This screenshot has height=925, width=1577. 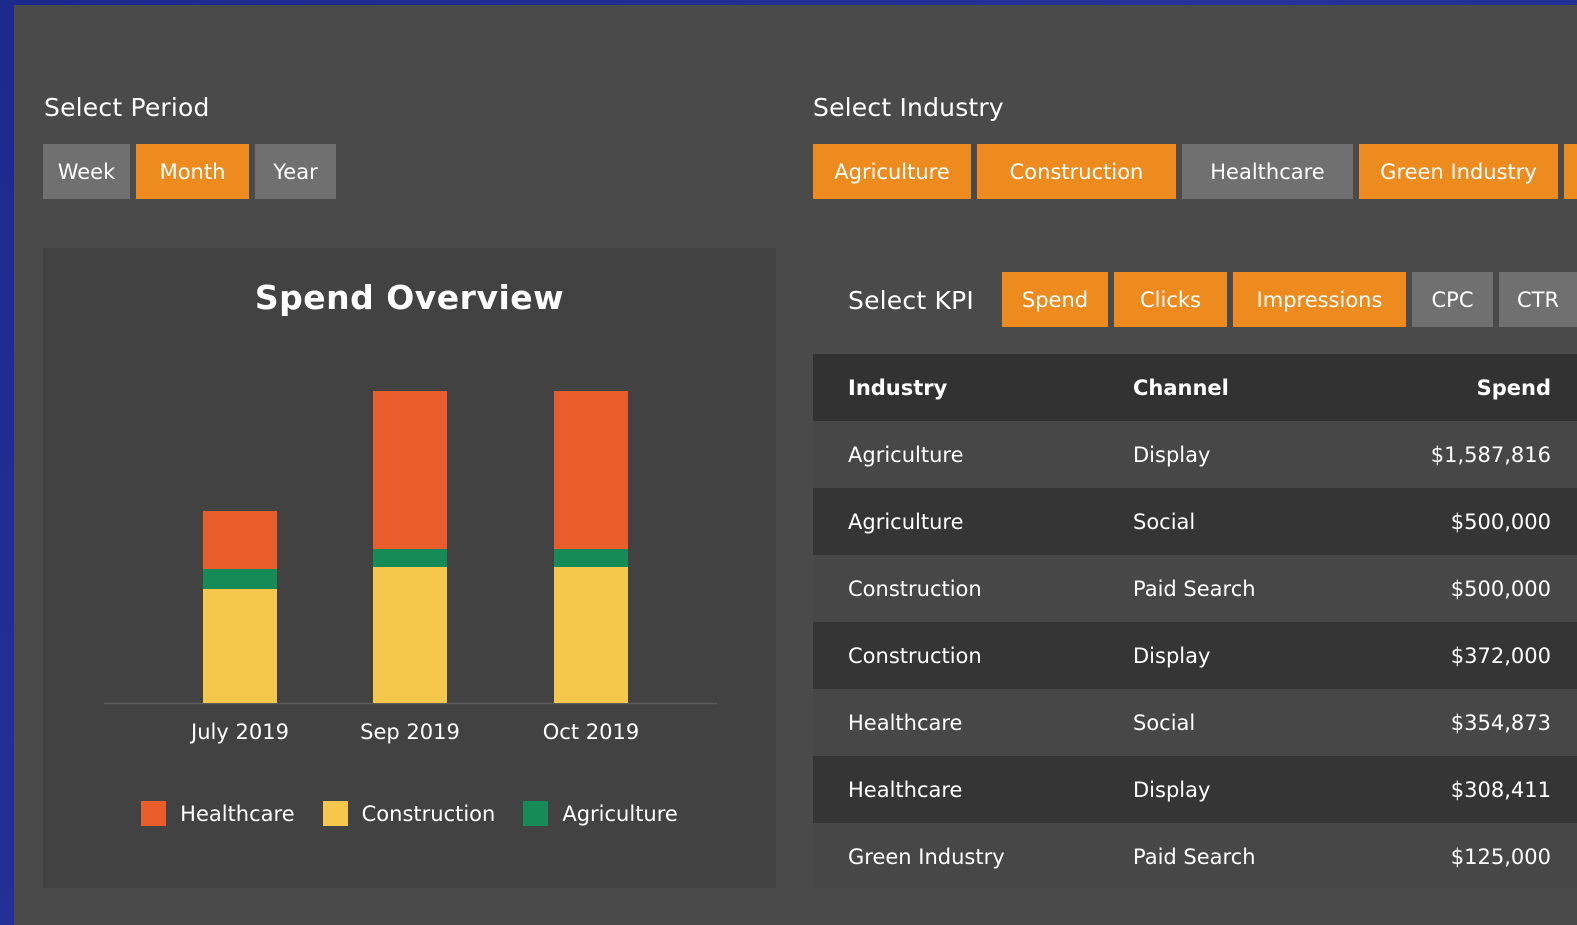 I want to click on legend-item-construction: Construction, so click(x=409, y=813).